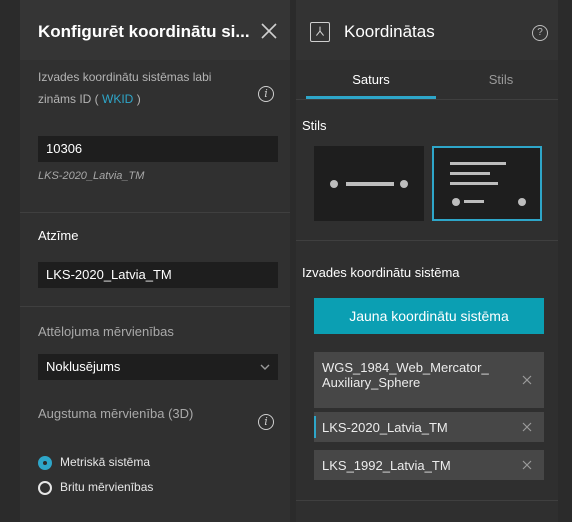  What do you see at coordinates (265, 367) in the screenshot?
I see `chevron-down-icon` at bounding box center [265, 367].